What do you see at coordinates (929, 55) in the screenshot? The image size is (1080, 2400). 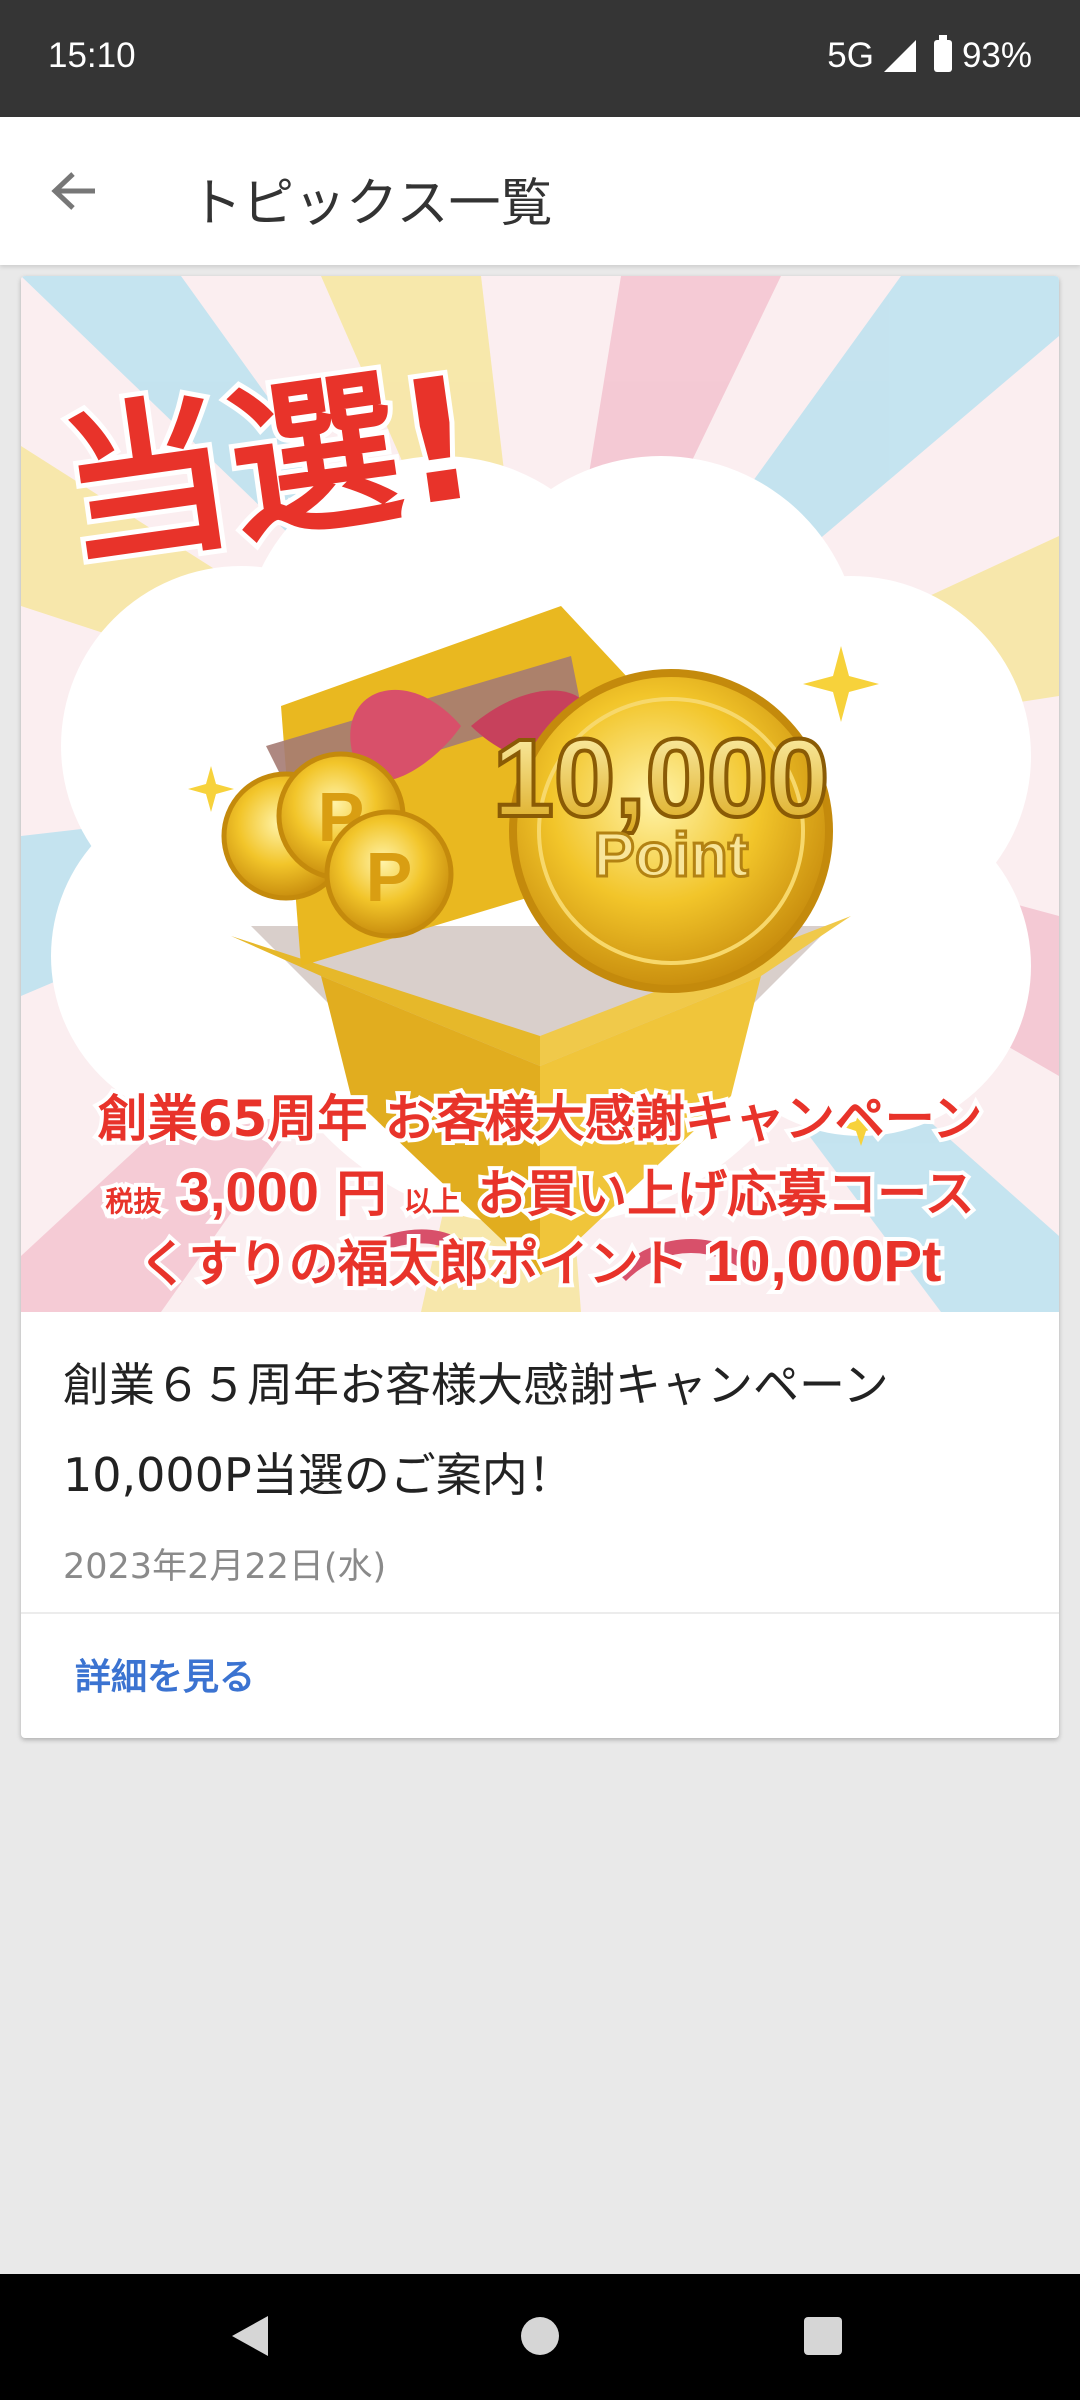 I see `status-icons: 5G 93%` at bounding box center [929, 55].